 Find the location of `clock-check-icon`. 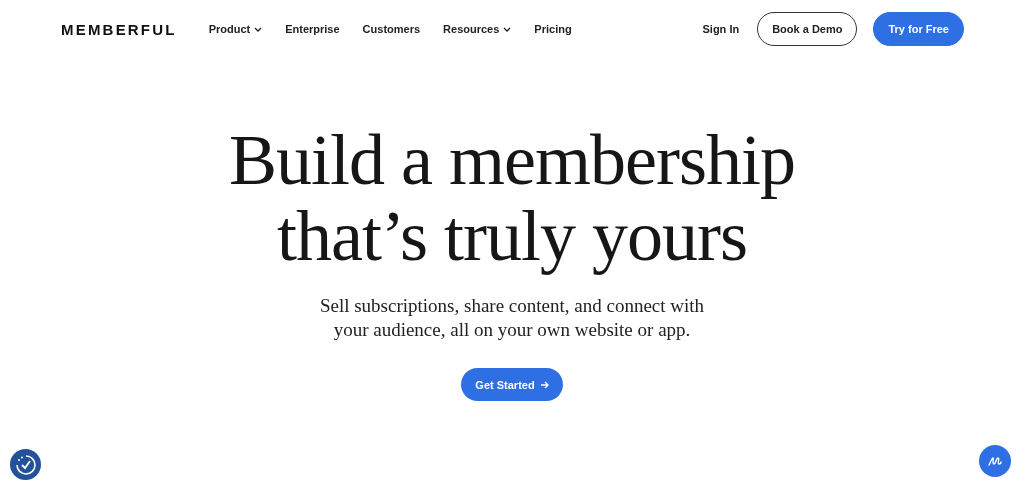

clock-check-icon is located at coordinates (25, 464).